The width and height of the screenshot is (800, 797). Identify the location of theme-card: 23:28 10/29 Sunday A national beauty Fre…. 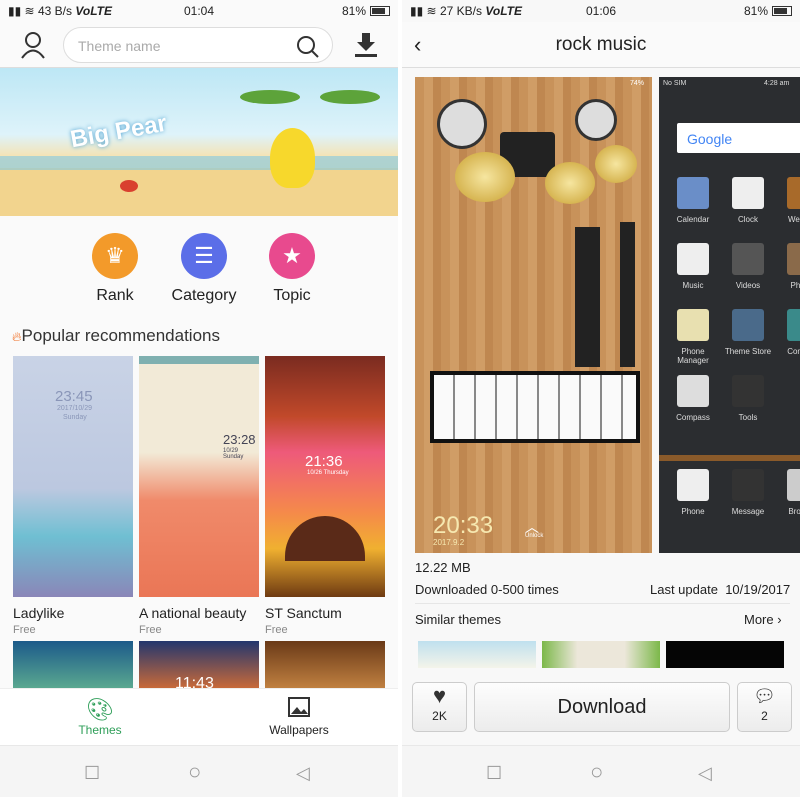
(199, 496).